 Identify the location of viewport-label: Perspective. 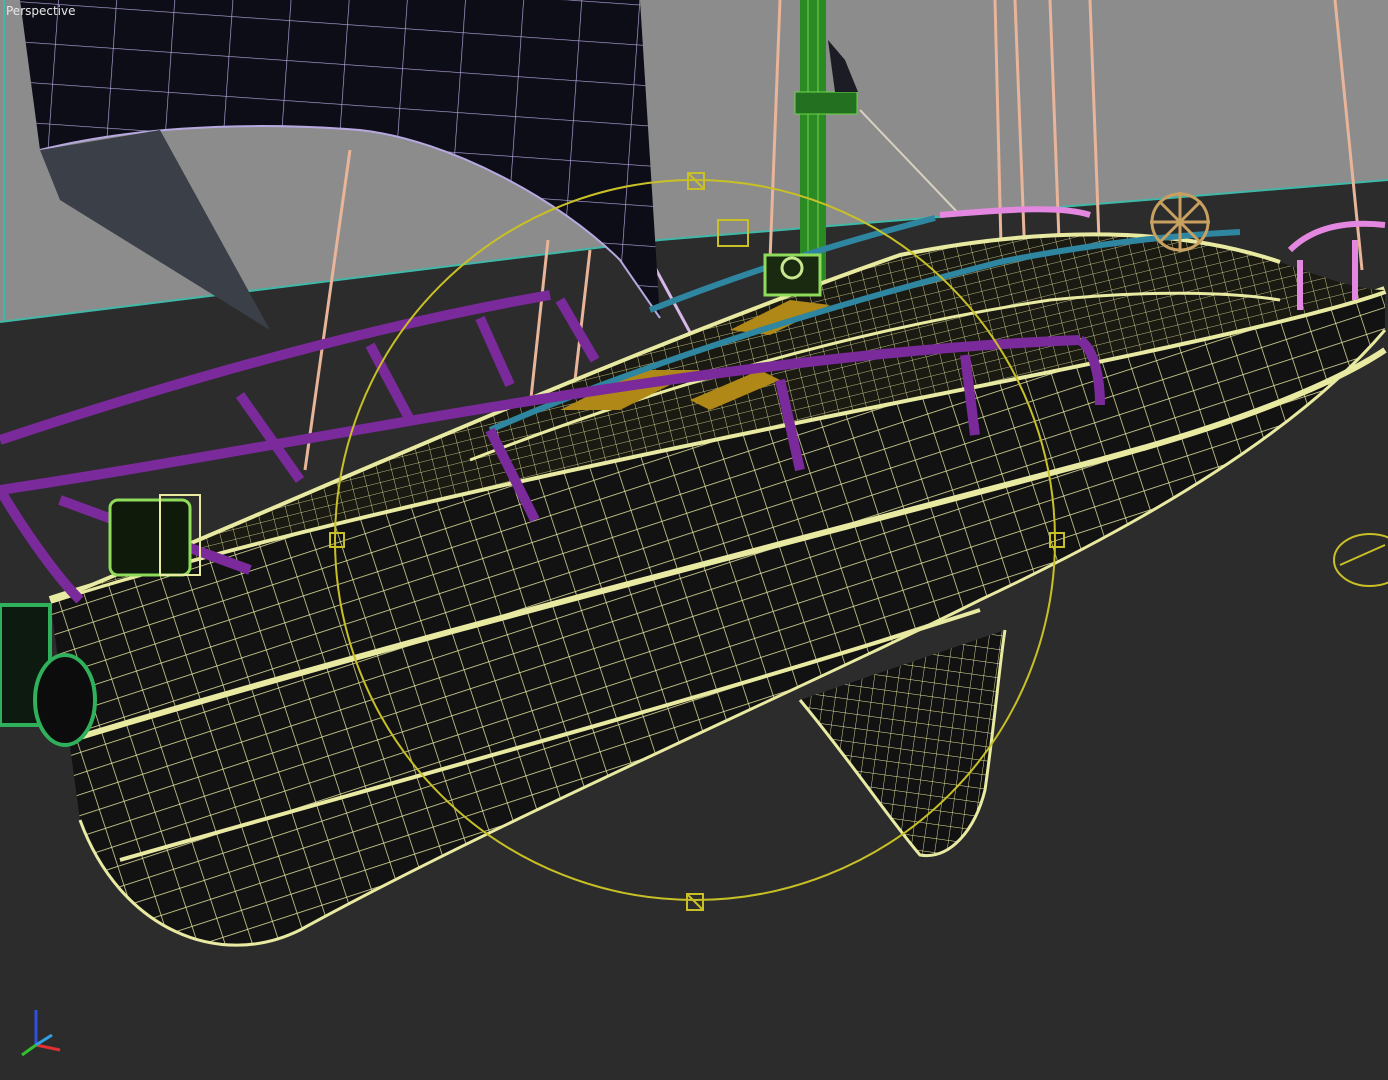
(41, 11).